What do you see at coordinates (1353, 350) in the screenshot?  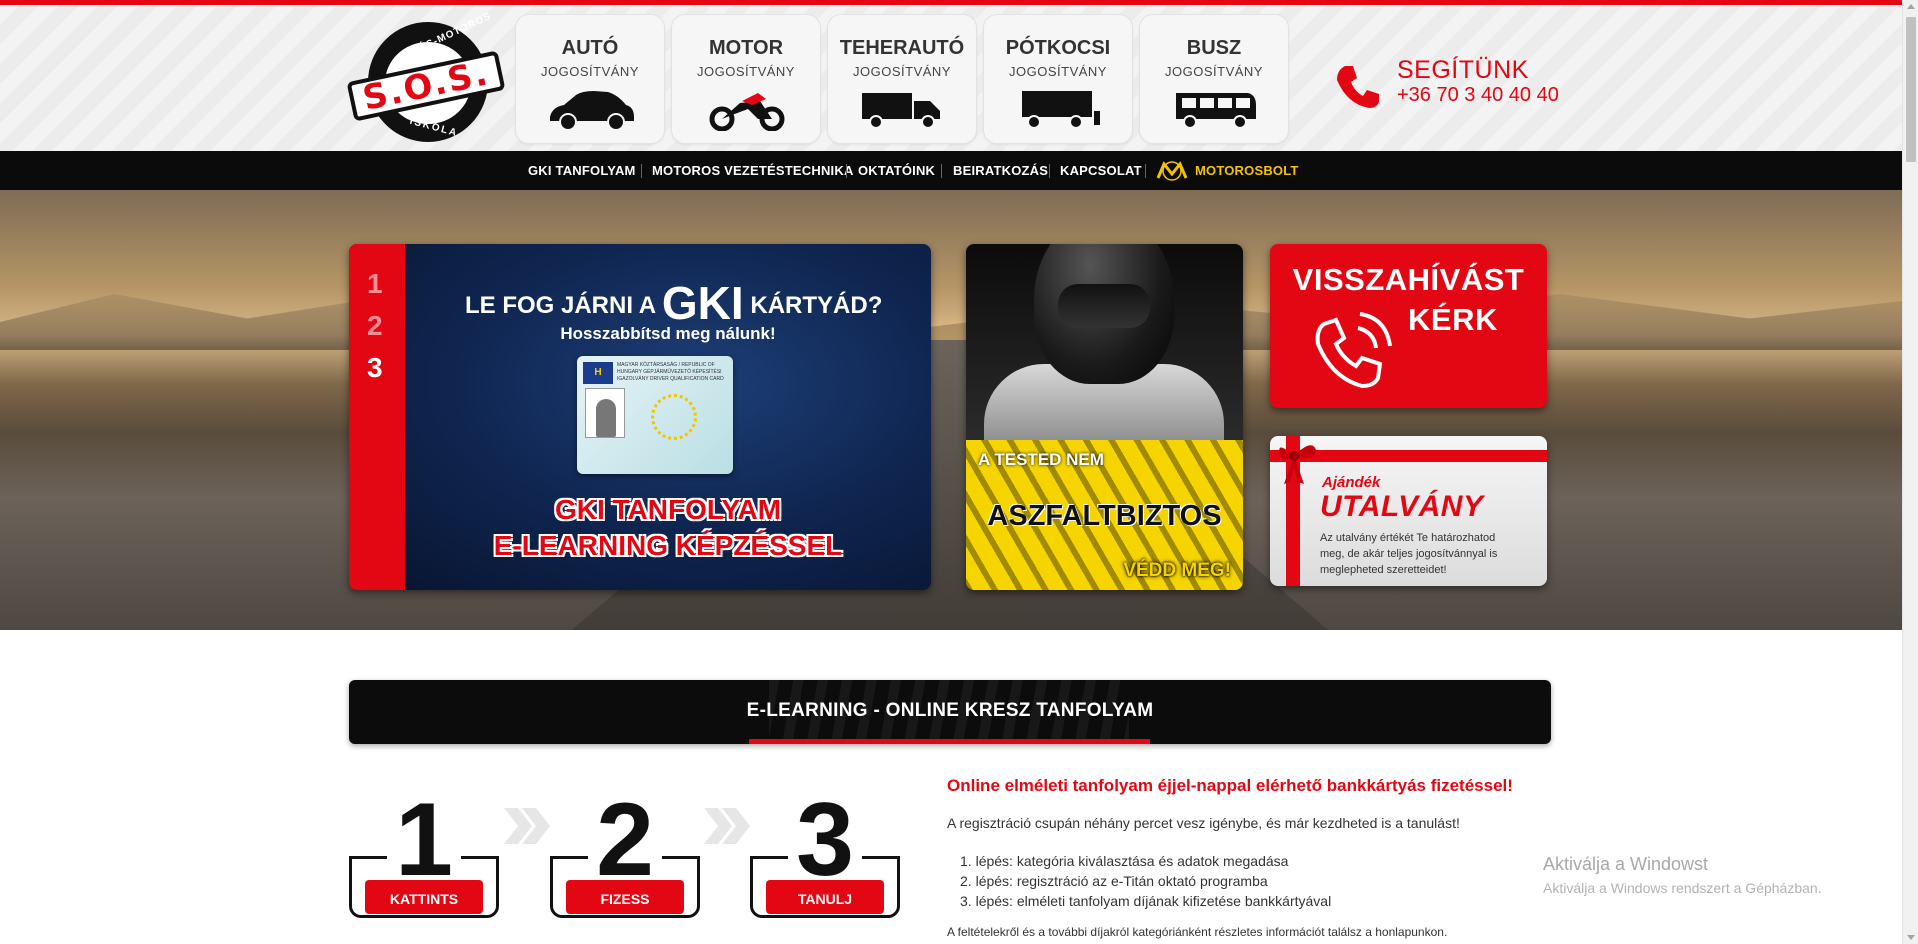 I see `phone-ring-icon` at bounding box center [1353, 350].